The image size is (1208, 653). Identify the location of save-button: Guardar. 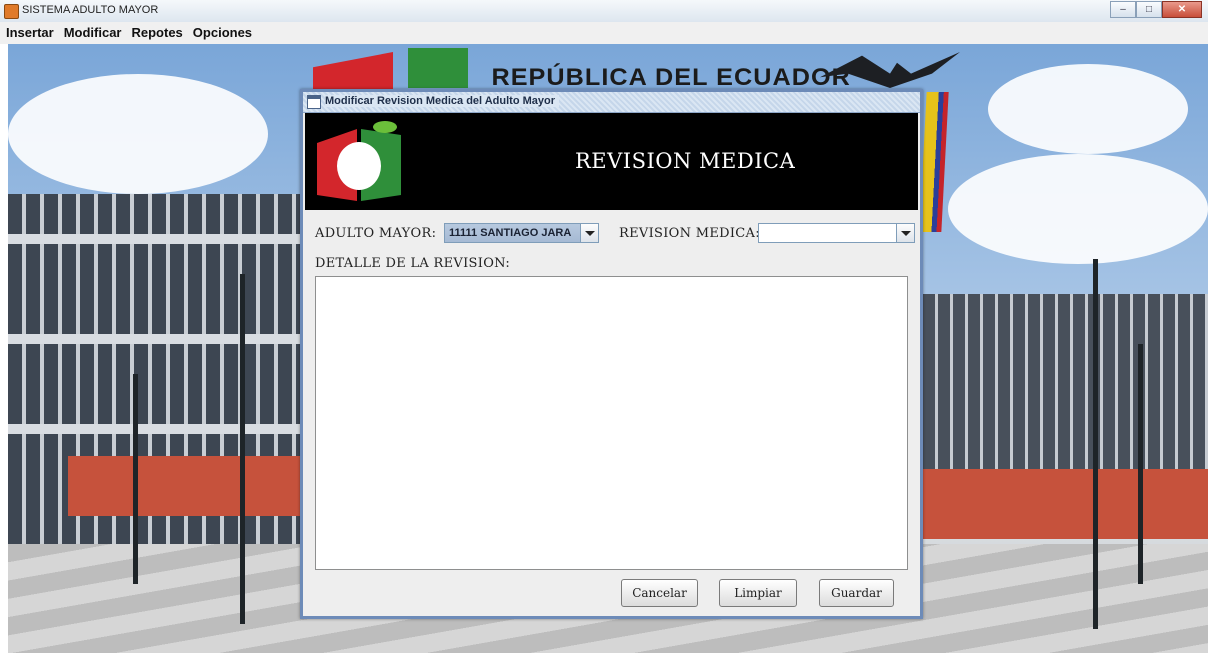
(856, 593).